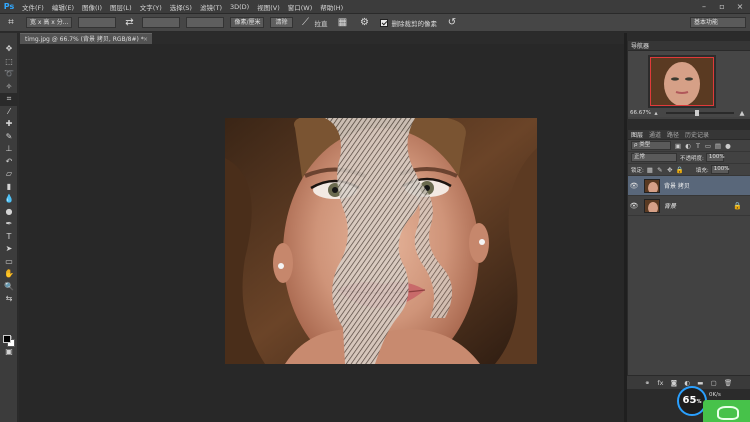  I want to click on layer-row-background-copy: 👁 背景 拷贝, so click(689, 186).